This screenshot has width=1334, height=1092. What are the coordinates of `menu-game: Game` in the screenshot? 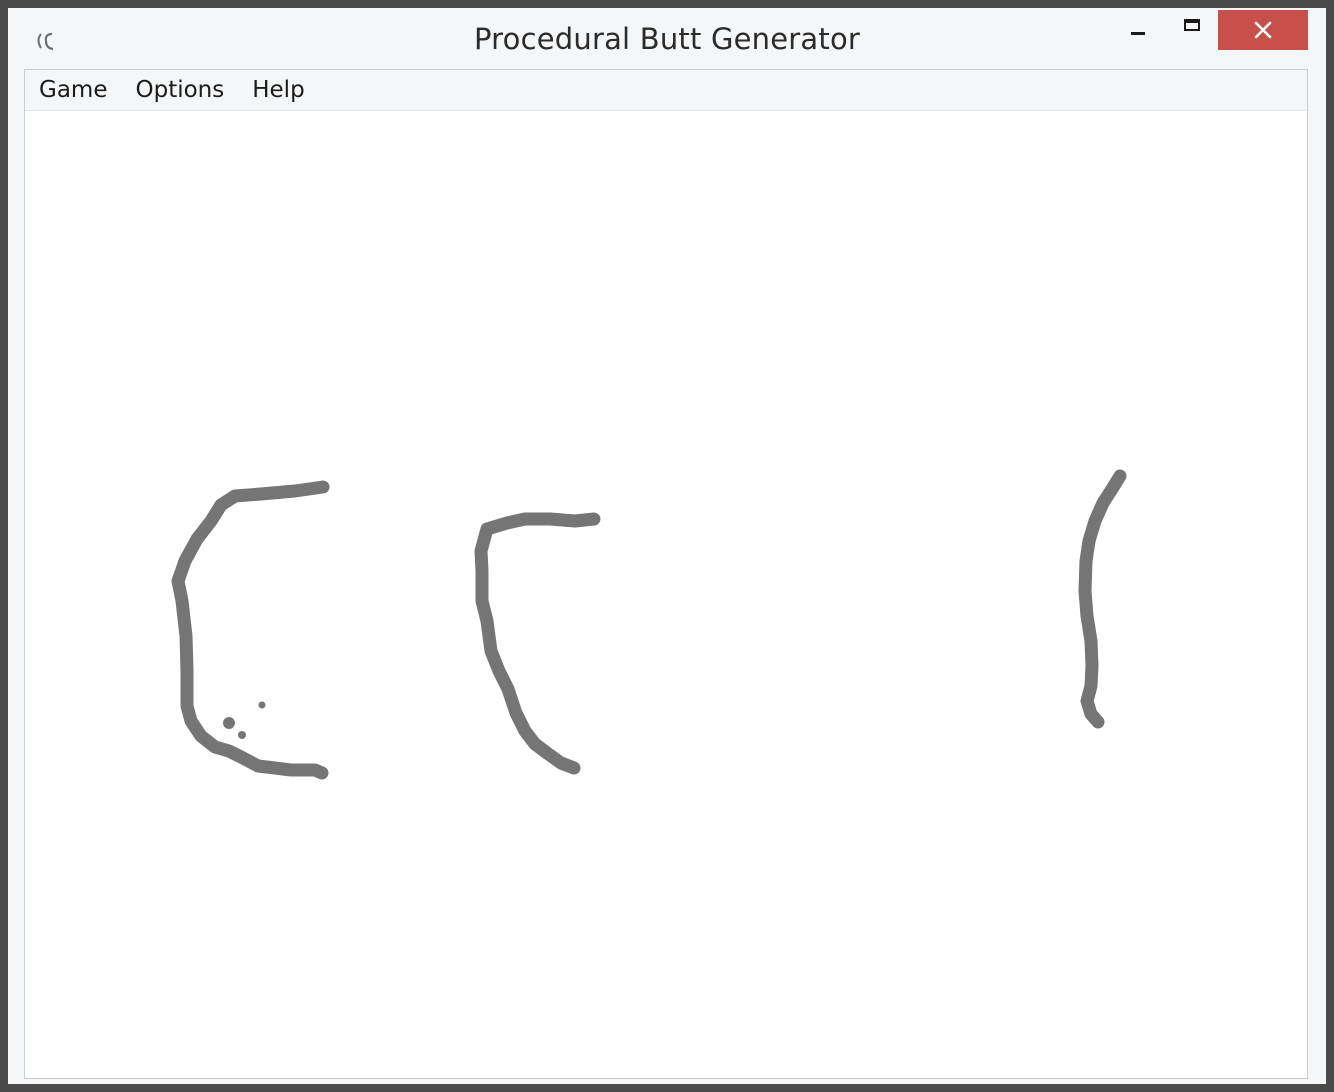 It's located at (73, 90).